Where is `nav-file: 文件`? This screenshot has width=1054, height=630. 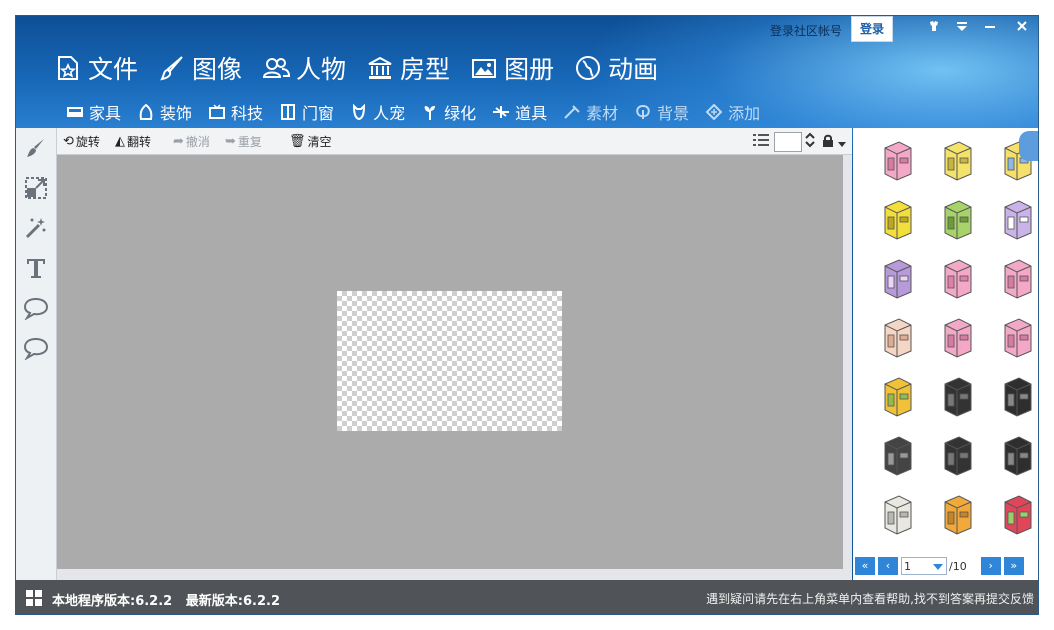 nav-file: 文件 is located at coordinates (96, 68).